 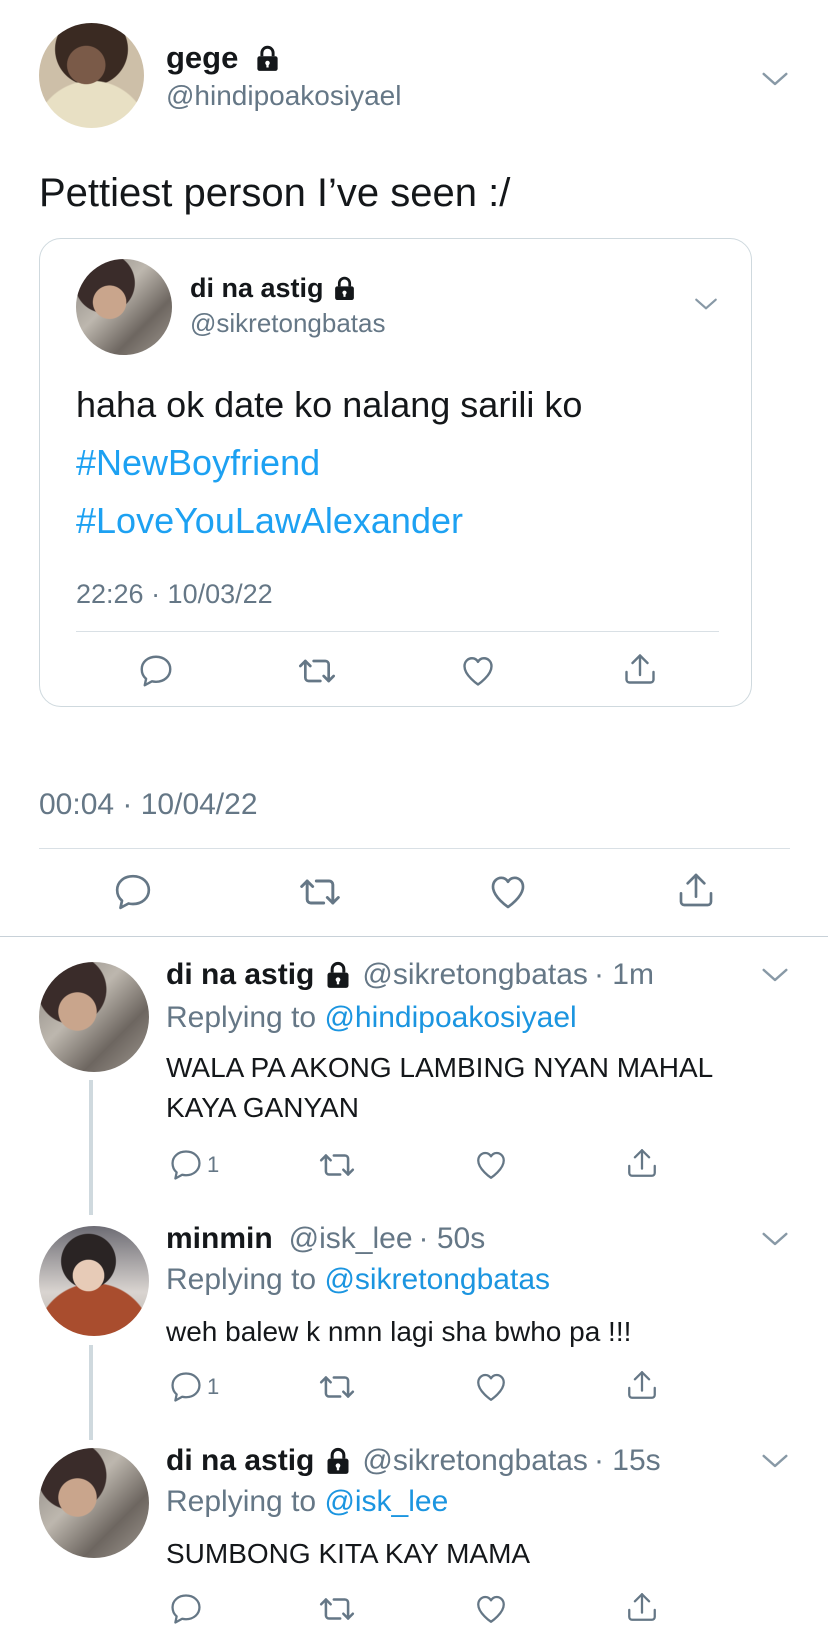 I want to click on reply-header: di na astig @sikretongbatas · 15s, so click(x=413, y=1461).